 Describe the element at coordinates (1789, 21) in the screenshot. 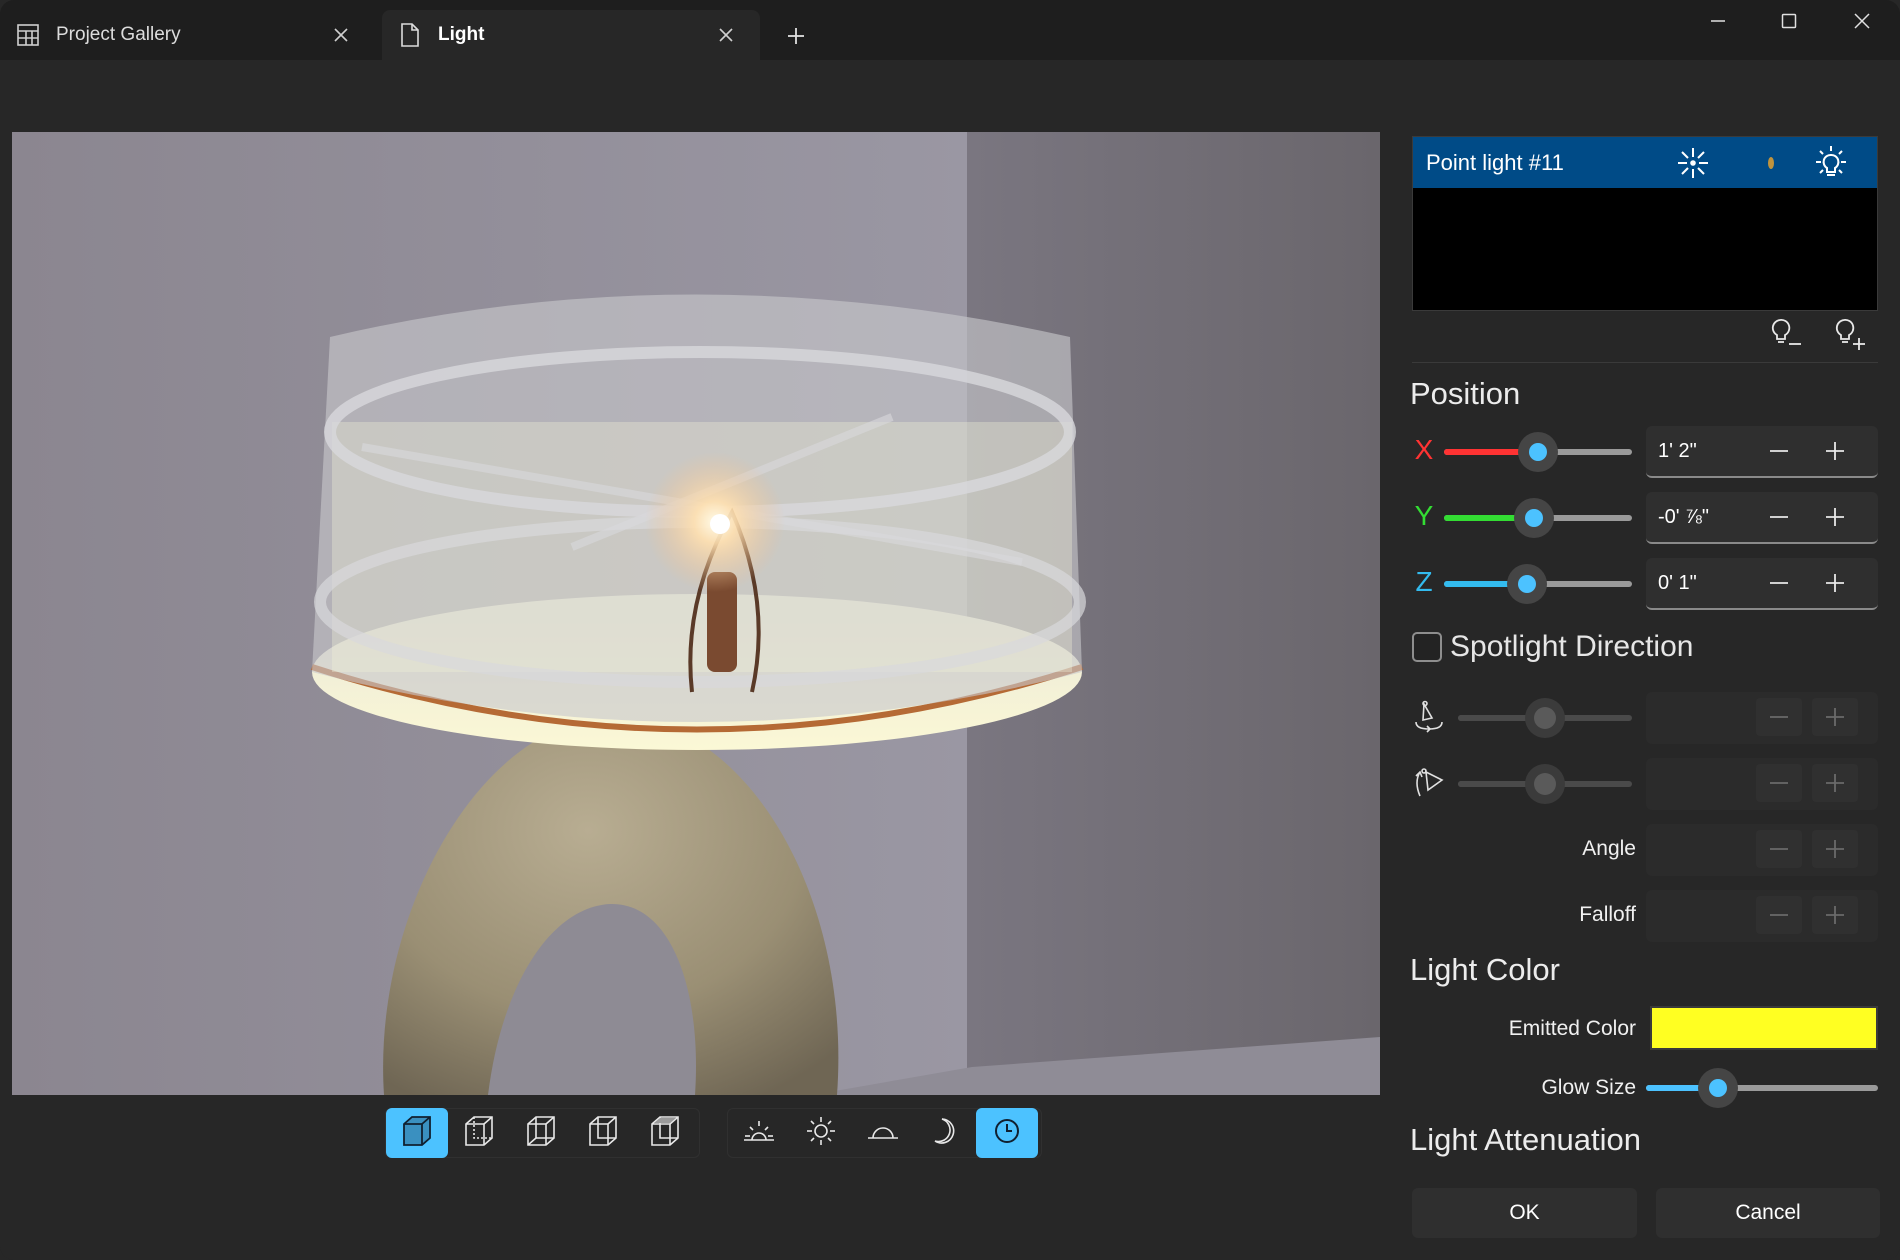

I see `maximize-button` at that location.